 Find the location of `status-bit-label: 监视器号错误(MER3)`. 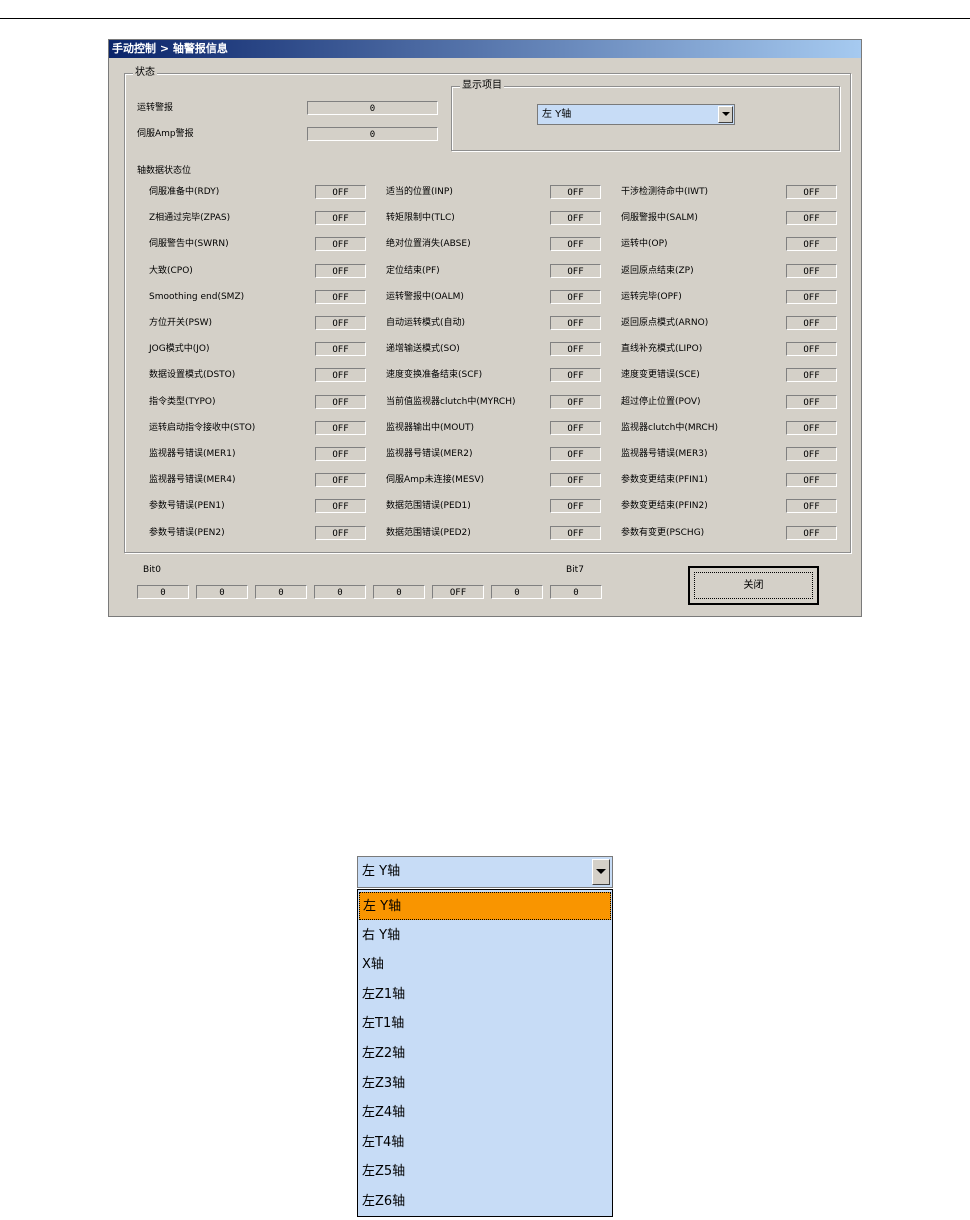

status-bit-label: 监视器号错误(MER3) is located at coordinates (664, 454).